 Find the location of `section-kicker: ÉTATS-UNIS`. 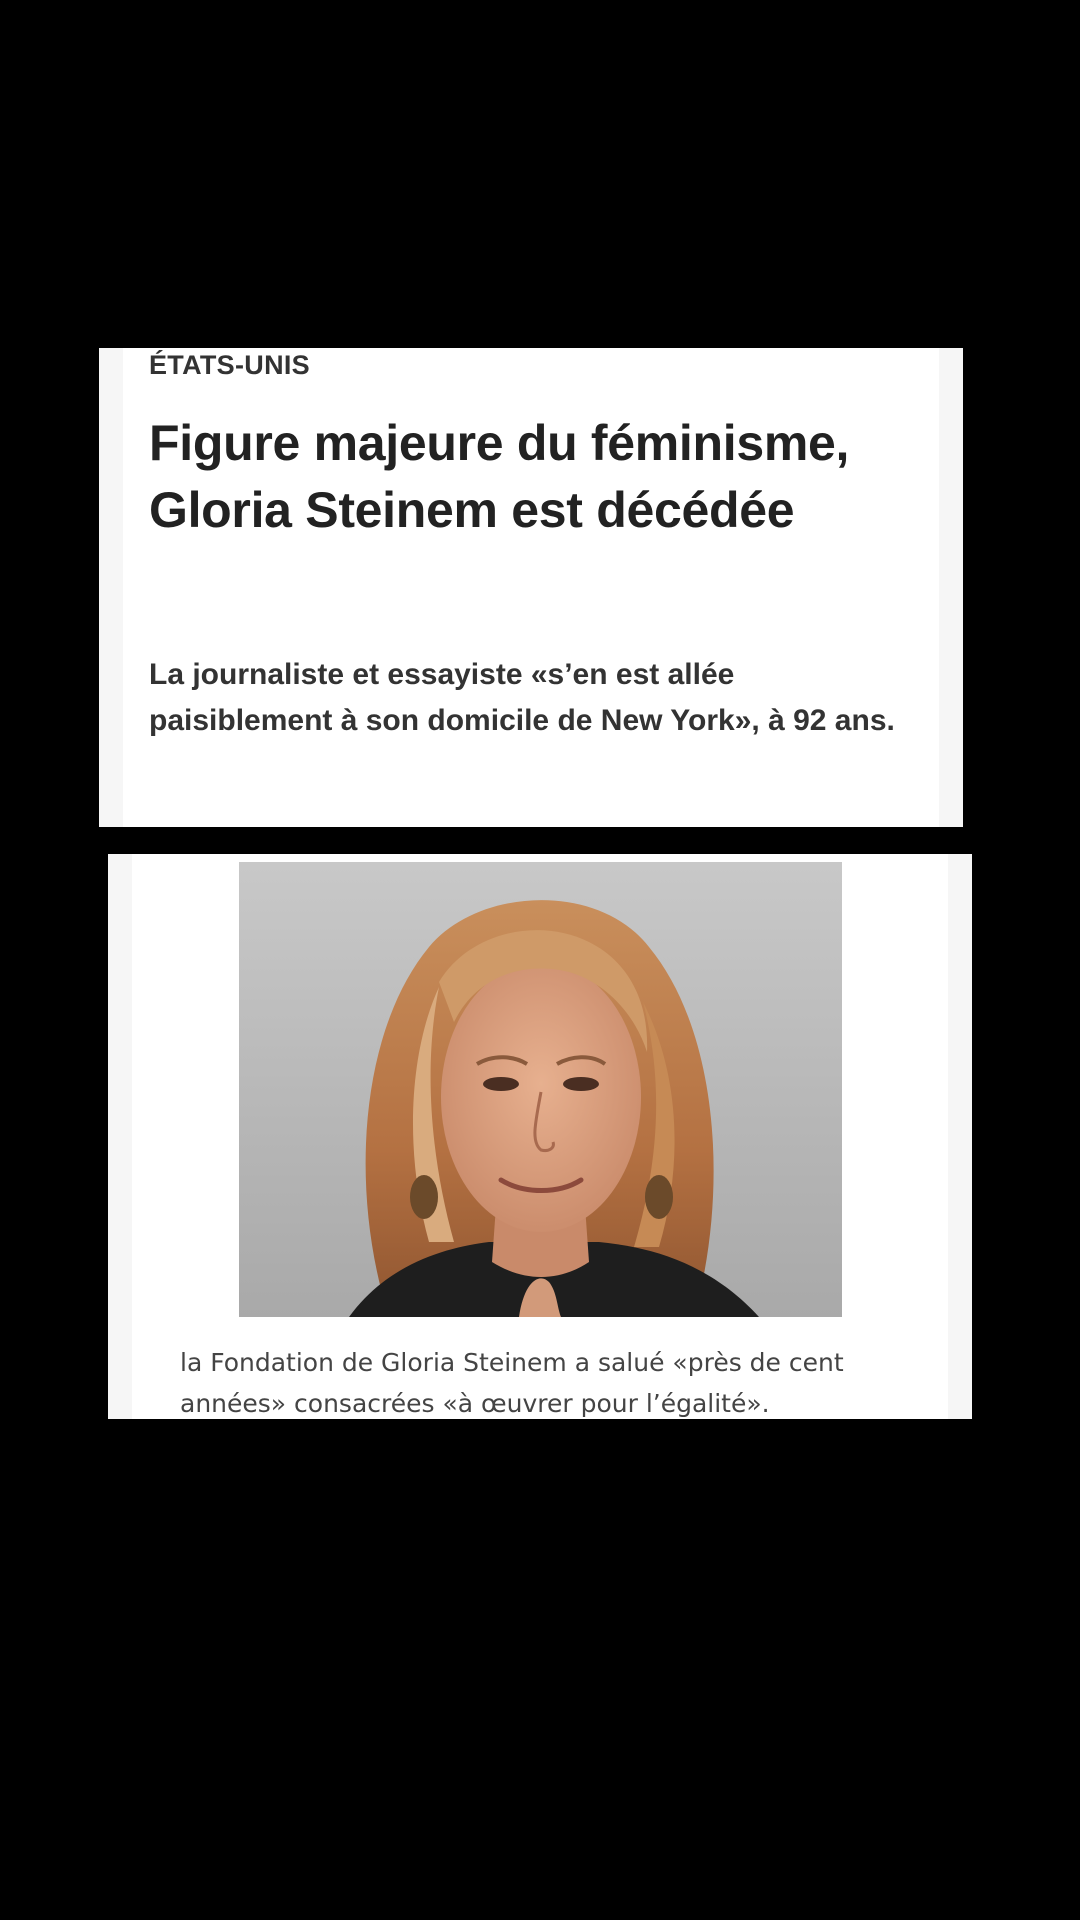

section-kicker: ÉTATS-UNIS is located at coordinates (229, 365).